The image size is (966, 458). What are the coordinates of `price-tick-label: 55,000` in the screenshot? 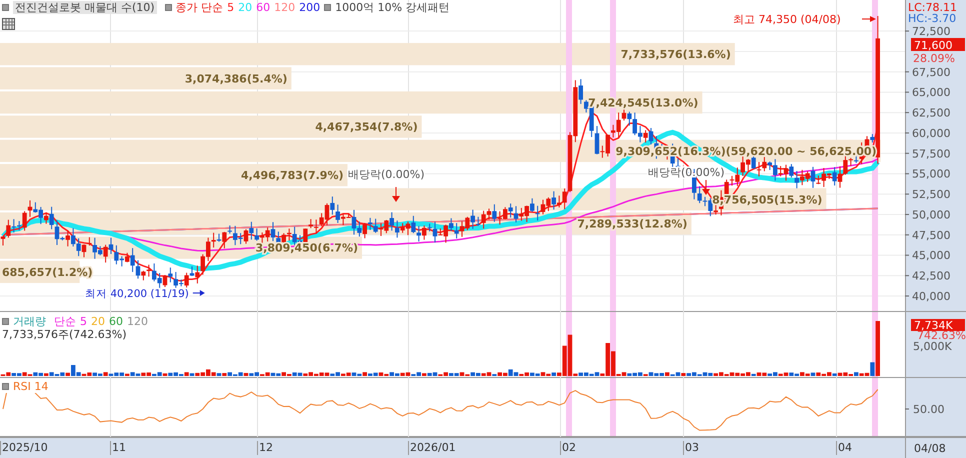 It's located at (931, 174).